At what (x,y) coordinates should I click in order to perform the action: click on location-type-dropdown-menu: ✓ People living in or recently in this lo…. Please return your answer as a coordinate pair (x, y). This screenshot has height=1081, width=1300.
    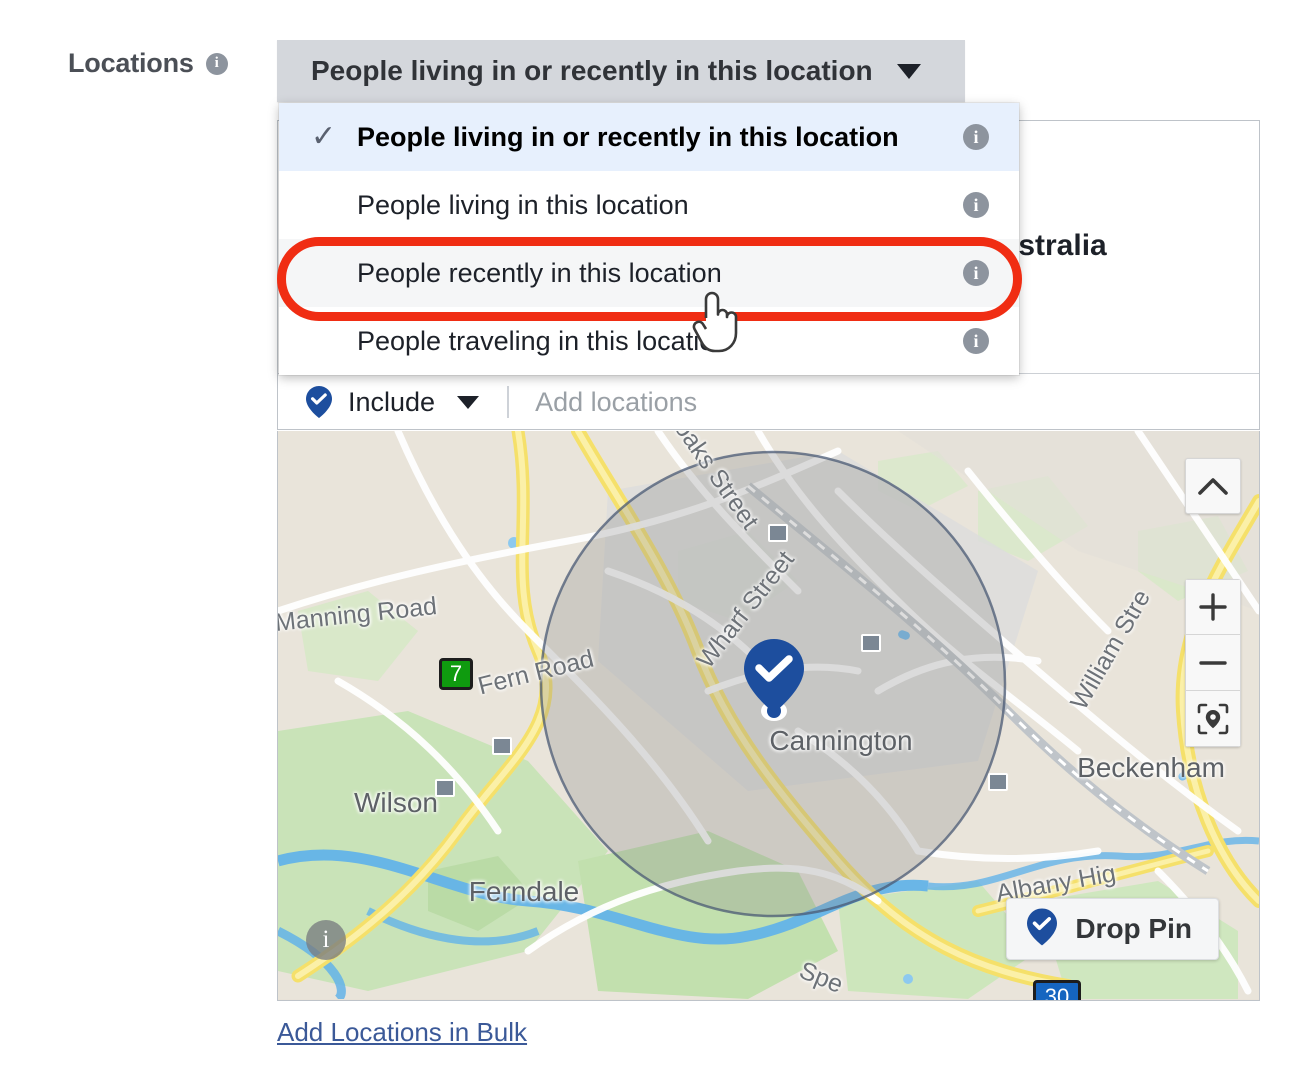
    Looking at the image, I should click on (649, 239).